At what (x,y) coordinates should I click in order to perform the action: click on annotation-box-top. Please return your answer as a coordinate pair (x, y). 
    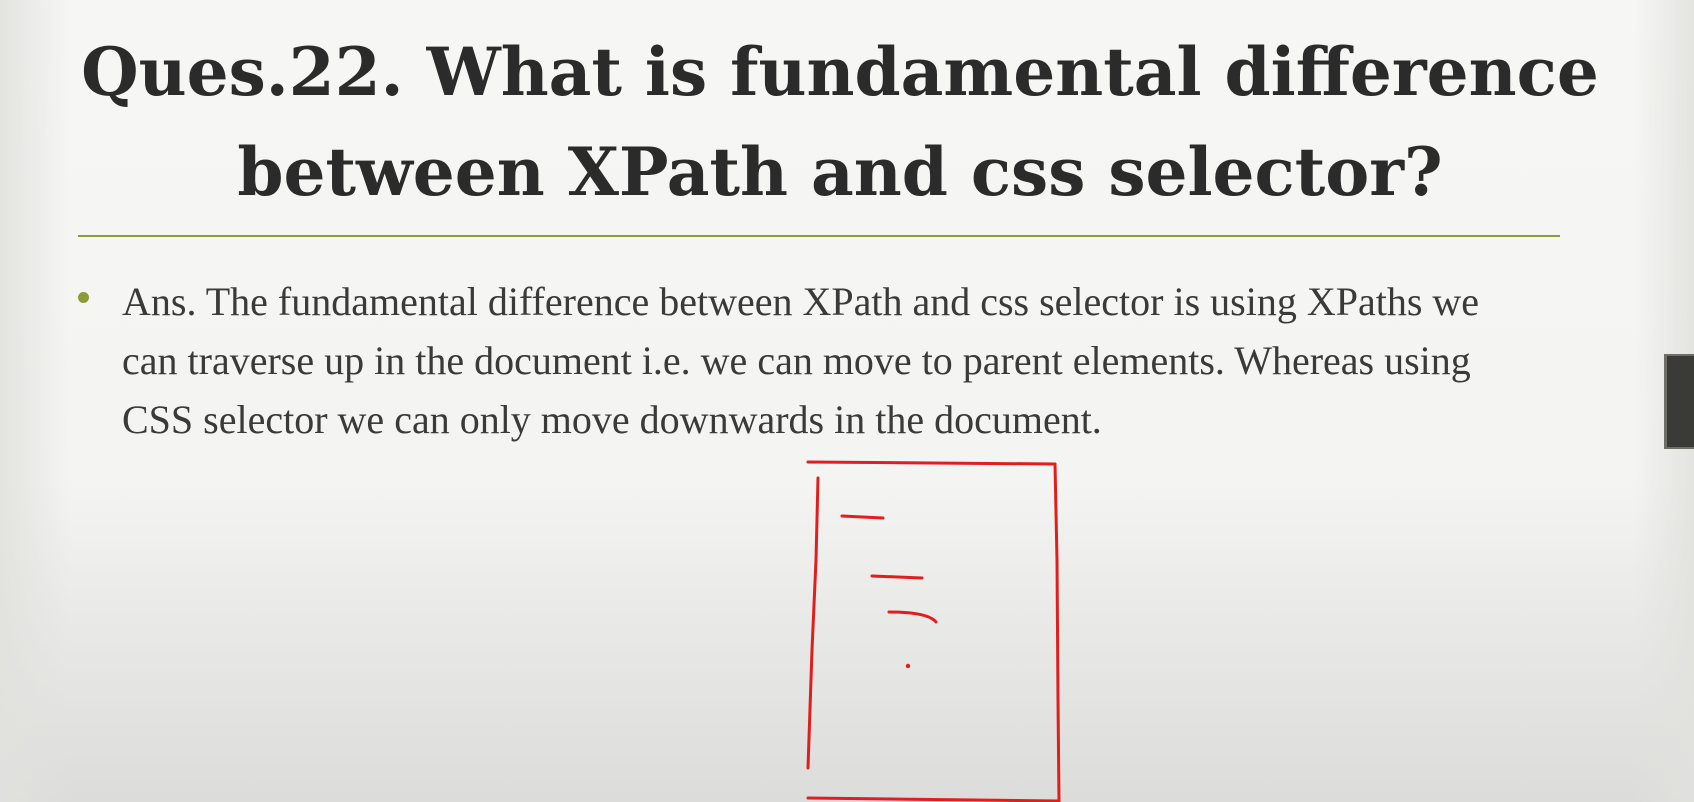
    Looking at the image, I should click on (931, 463).